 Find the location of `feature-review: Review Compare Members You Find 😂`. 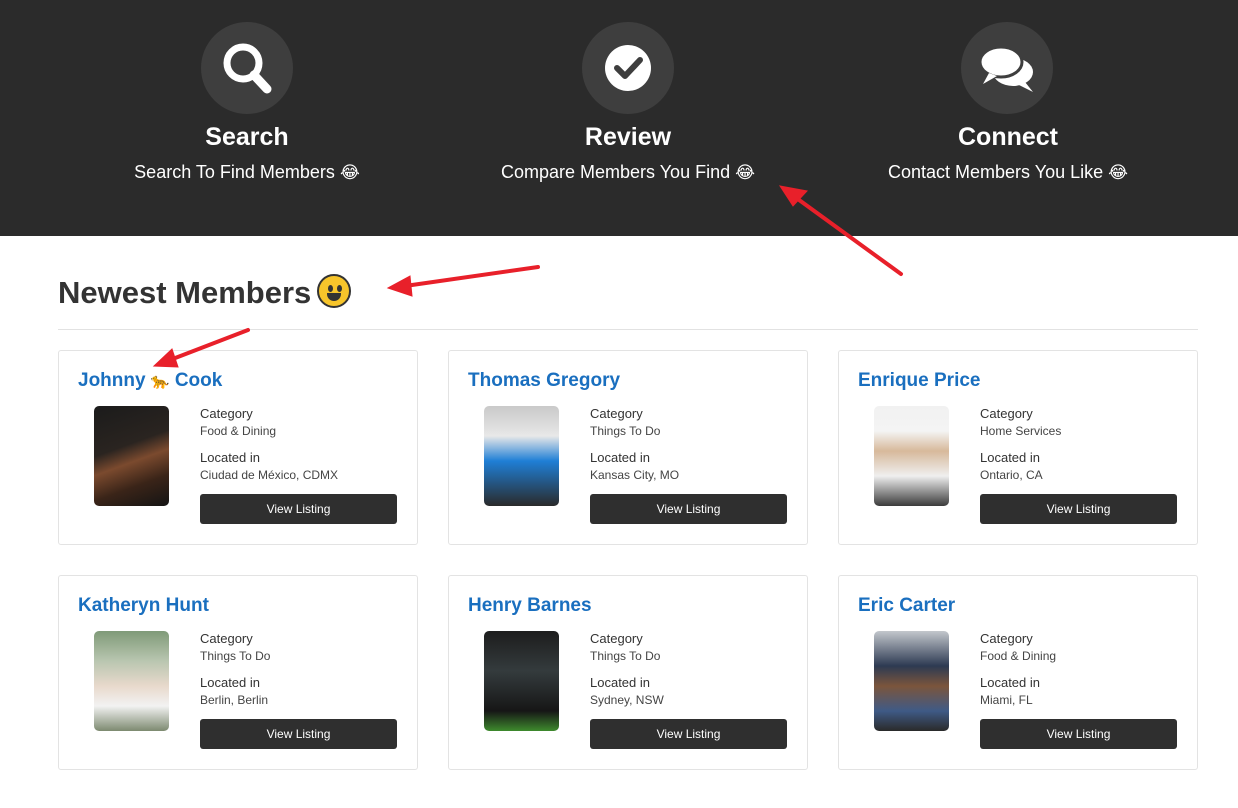

feature-review: Review Compare Members You Find 😂 is located at coordinates (628, 92).